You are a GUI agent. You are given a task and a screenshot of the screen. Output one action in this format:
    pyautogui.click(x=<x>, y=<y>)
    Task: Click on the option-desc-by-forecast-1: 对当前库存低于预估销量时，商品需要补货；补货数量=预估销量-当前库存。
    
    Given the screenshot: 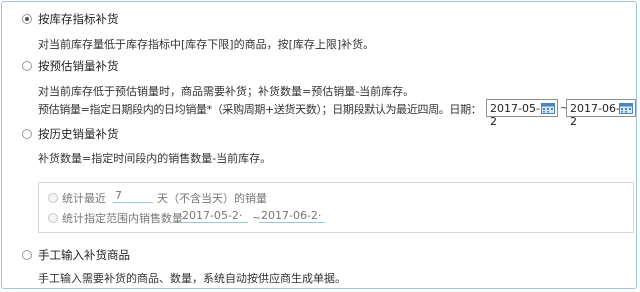 What is the action you would take?
    pyautogui.click(x=226, y=91)
    